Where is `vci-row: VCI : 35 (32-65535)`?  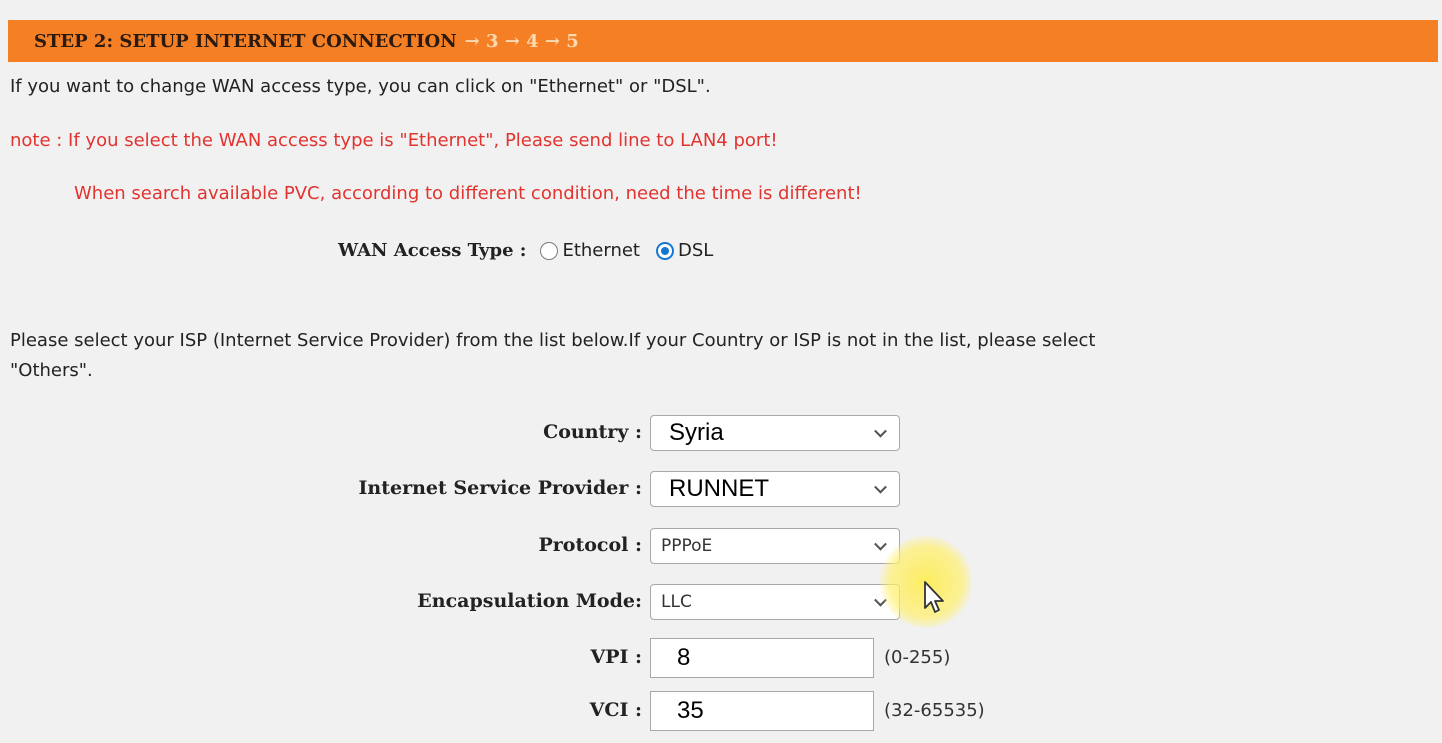
vci-row: VCI : 35 (32-65535) is located at coordinates (721, 711).